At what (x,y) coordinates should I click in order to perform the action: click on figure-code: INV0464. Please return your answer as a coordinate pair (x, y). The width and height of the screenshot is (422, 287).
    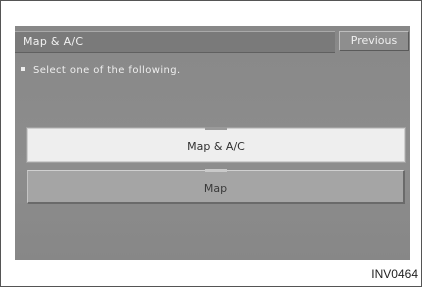
    Looking at the image, I should click on (394, 274).